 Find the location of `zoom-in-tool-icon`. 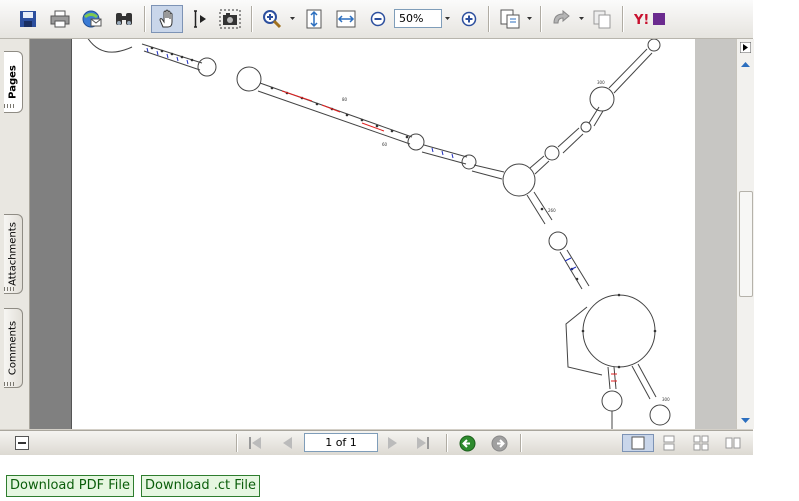

zoom-in-tool-icon is located at coordinates (272, 19).